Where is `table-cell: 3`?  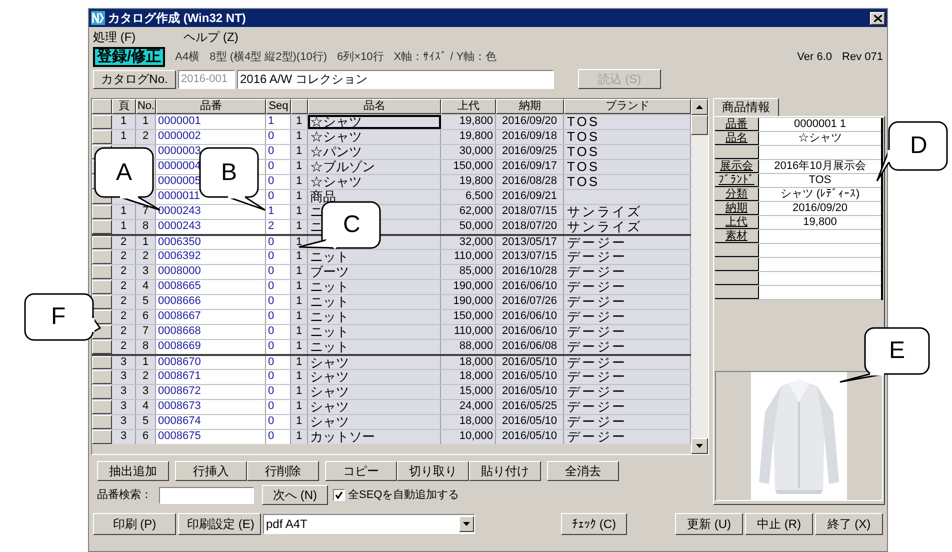
table-cell: 3 is located at coordinates (146, 392).